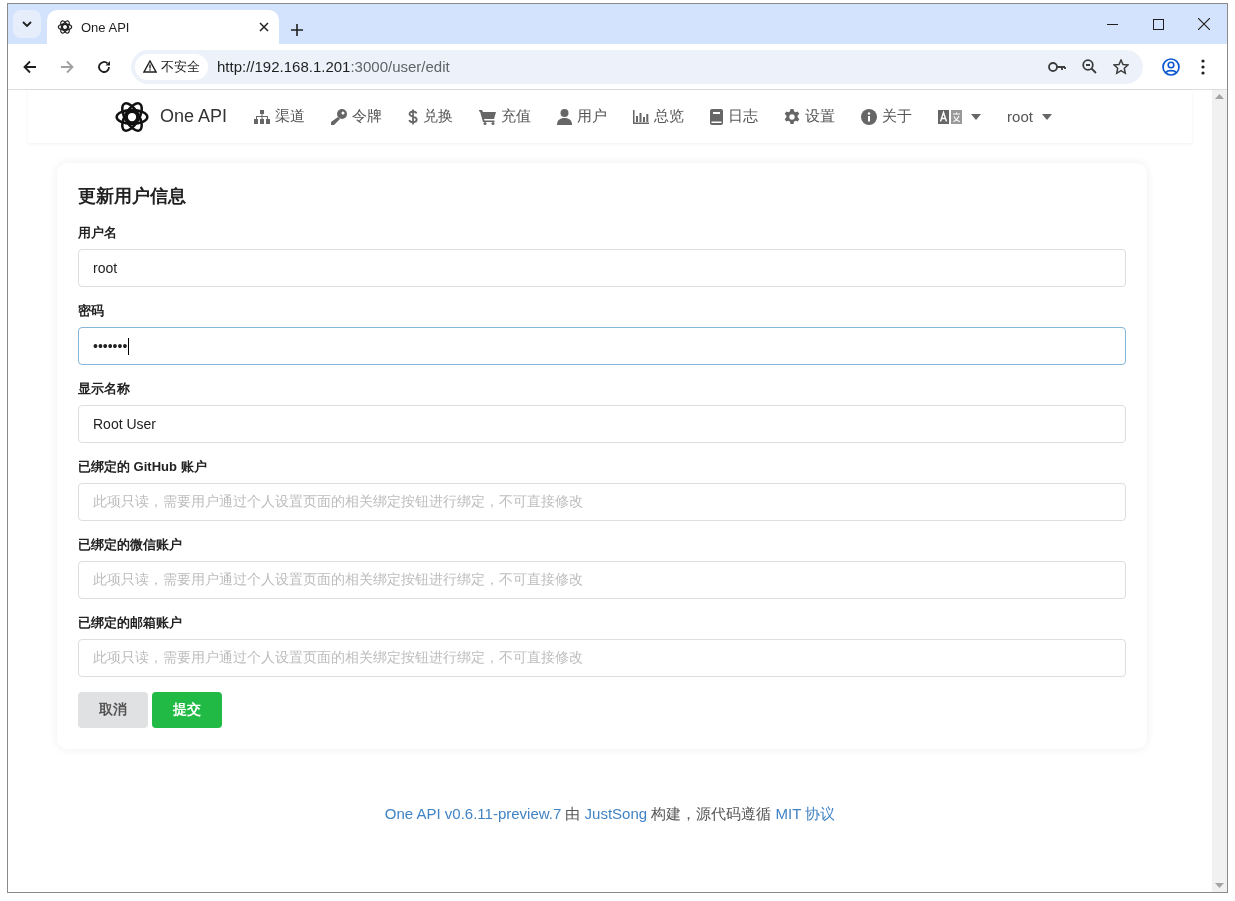 This screenshot has height=901, width=1235. Describe the element at coordinates (887, 116) in the screenshot. I see `nav-link: 关于` at that location.